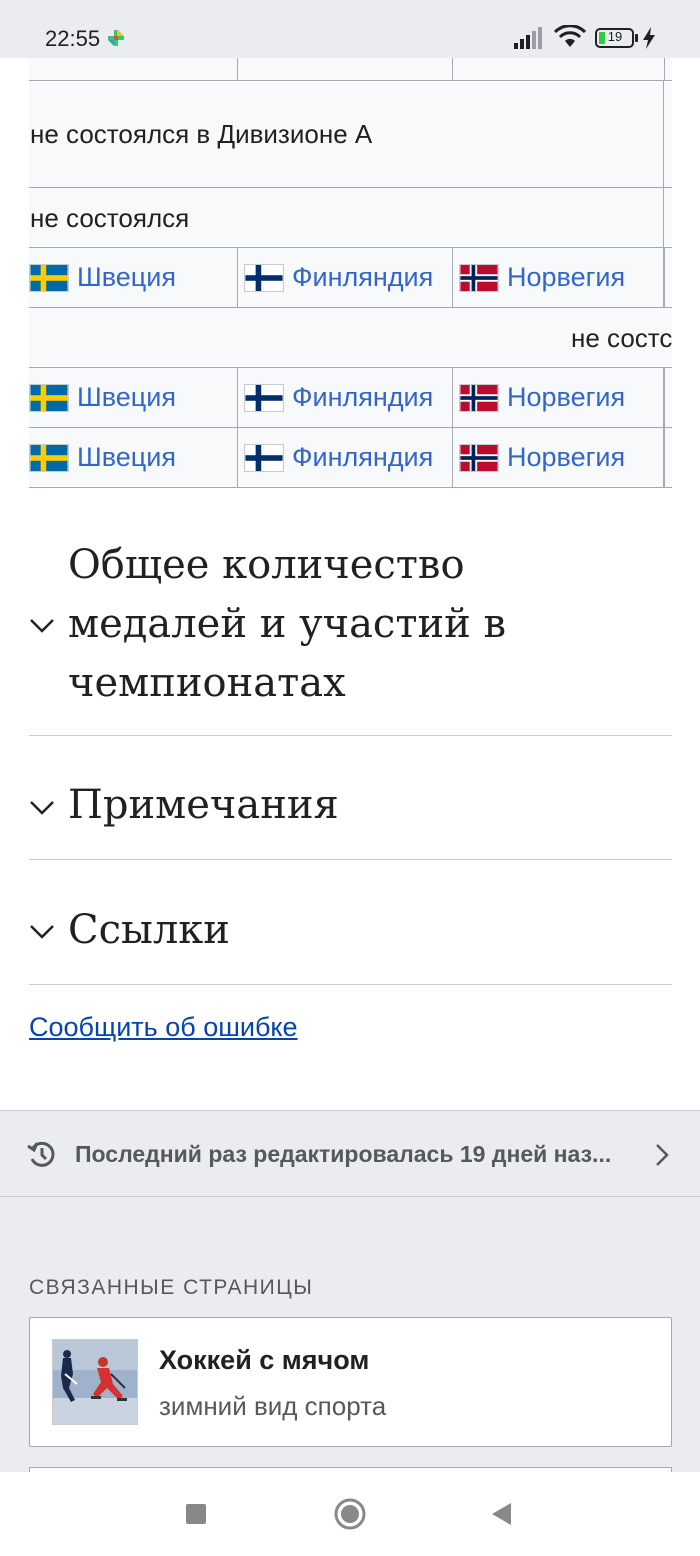  What do you see at coordinates (73, 38) in the screenshot?
I see `clock: 22:55` at bounding box center [73, 38].